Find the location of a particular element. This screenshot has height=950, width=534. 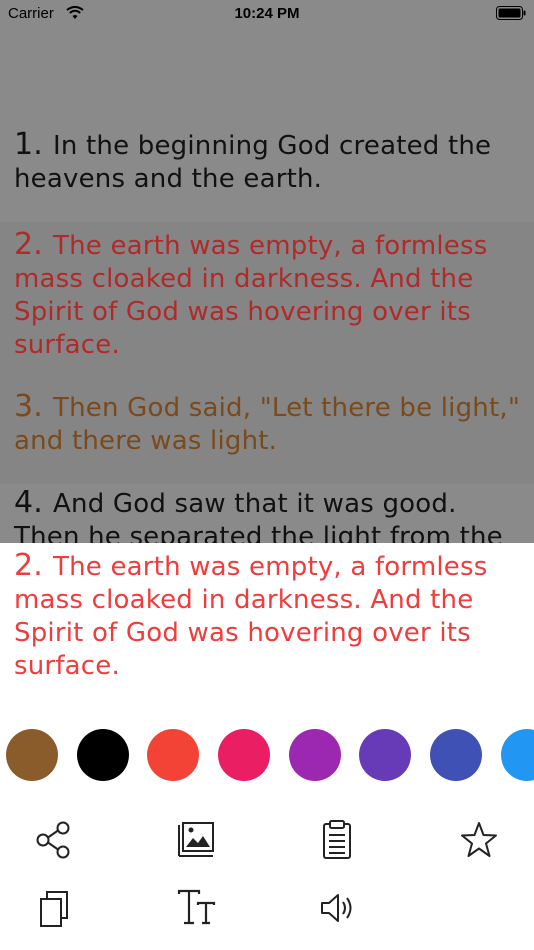

image-button is located at coordinates (197, 840).